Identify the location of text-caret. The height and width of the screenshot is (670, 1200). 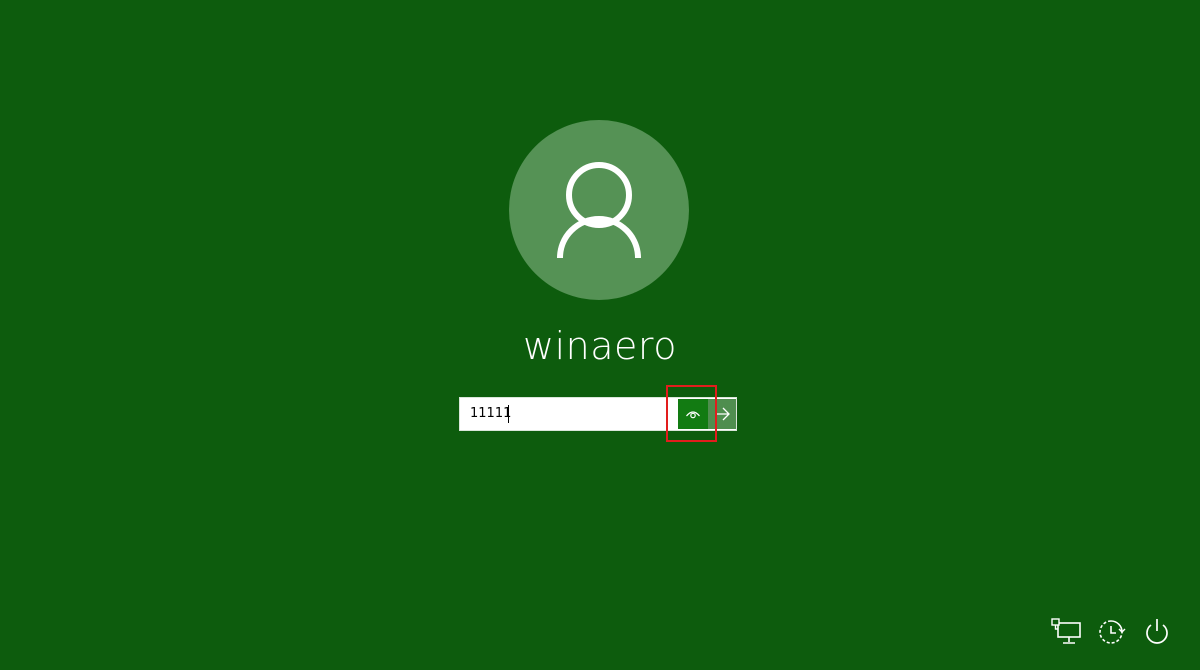
(508, 414).